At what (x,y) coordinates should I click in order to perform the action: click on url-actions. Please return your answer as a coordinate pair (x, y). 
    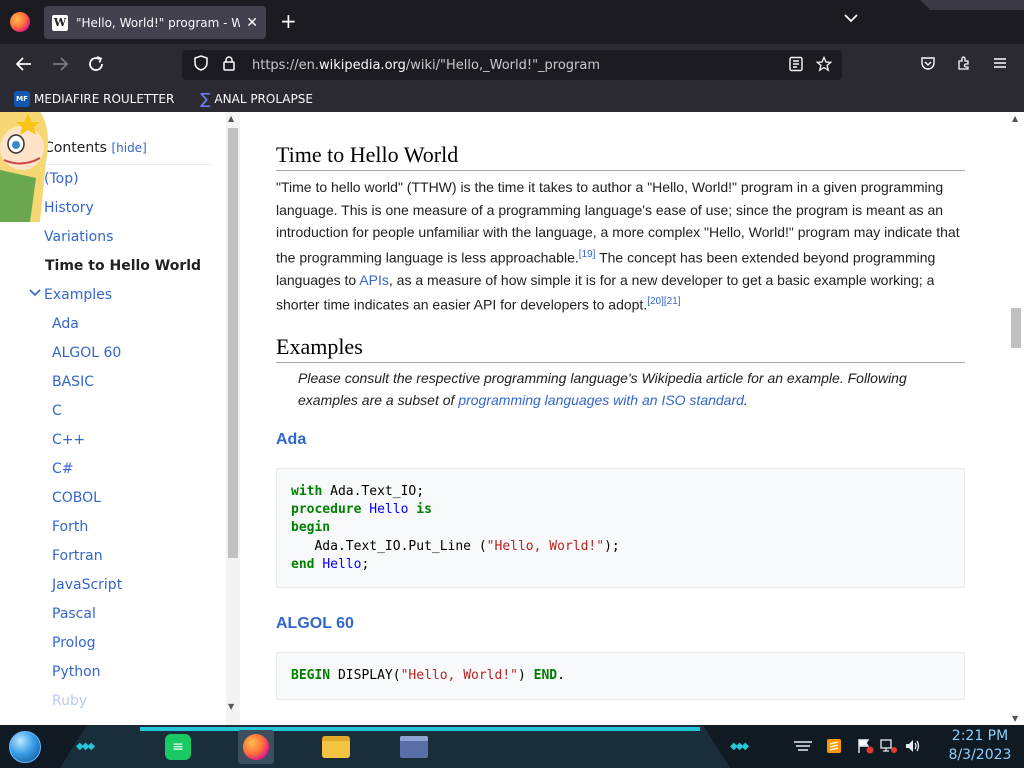
    Looking at the image, I should click on (810, 65).